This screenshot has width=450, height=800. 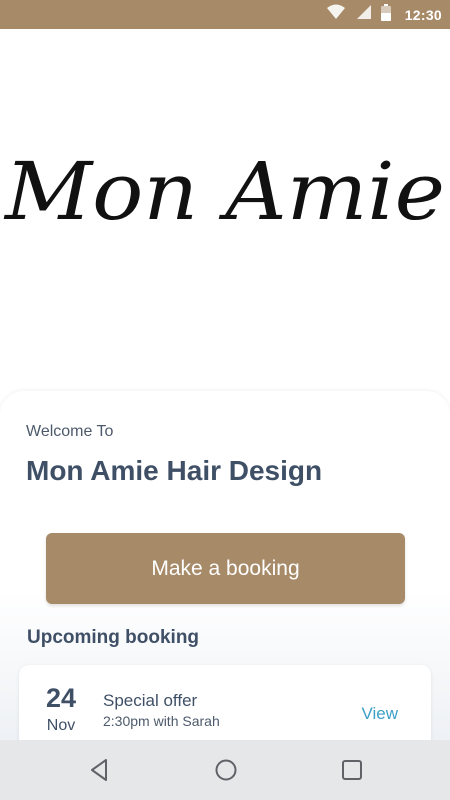 I want to click on salon-name: Mon Amie Hair Design, so click(x=174, y=470).